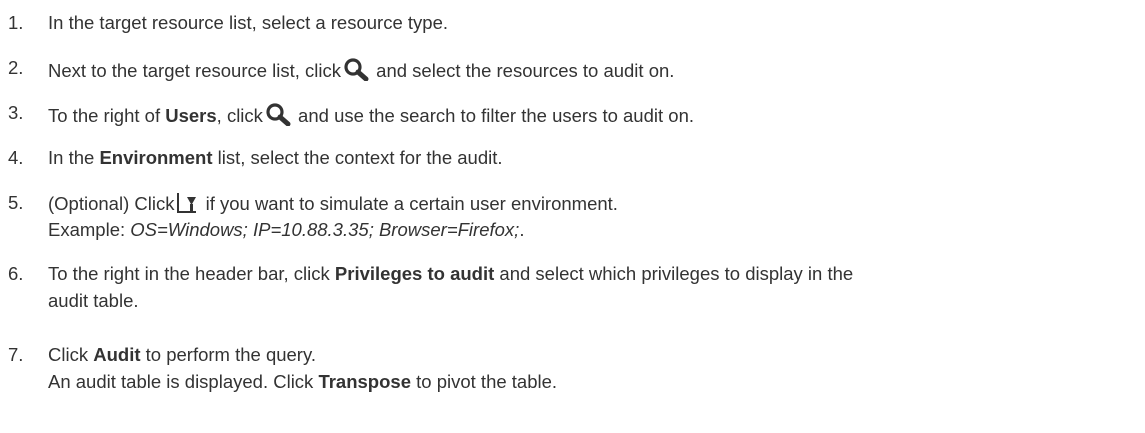 Image resolution: width=1145 pixels, height=433 pixels. I want to click on step-number: 7., so click(16, 354).